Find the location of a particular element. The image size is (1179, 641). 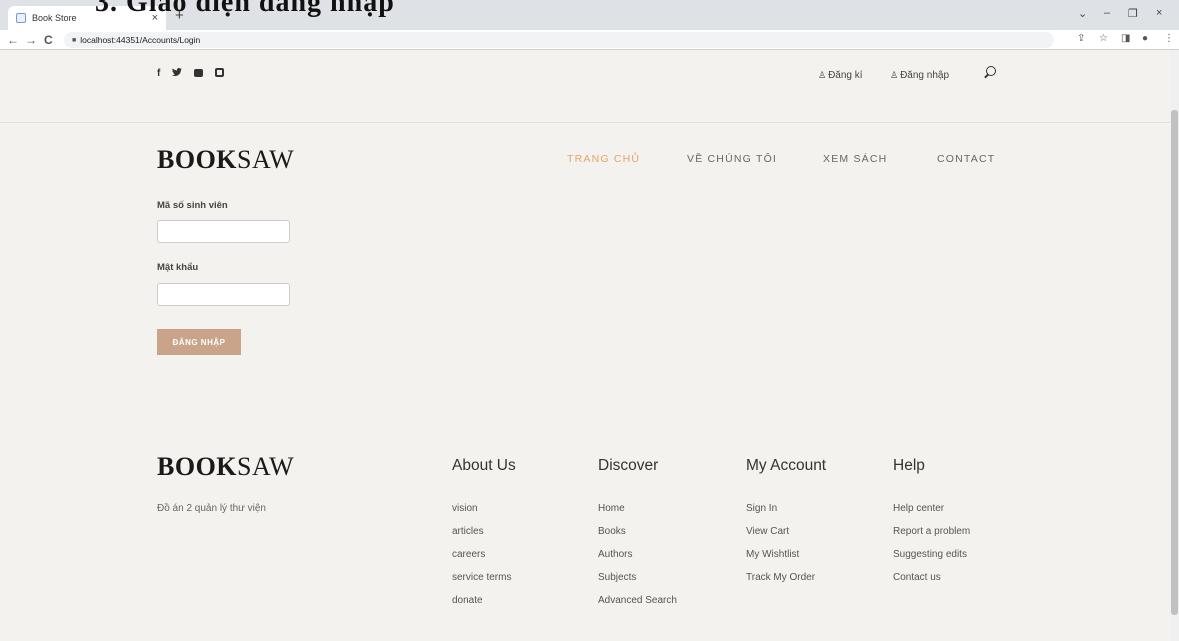

footer-link: Authors is located at coordinates (637, 560).